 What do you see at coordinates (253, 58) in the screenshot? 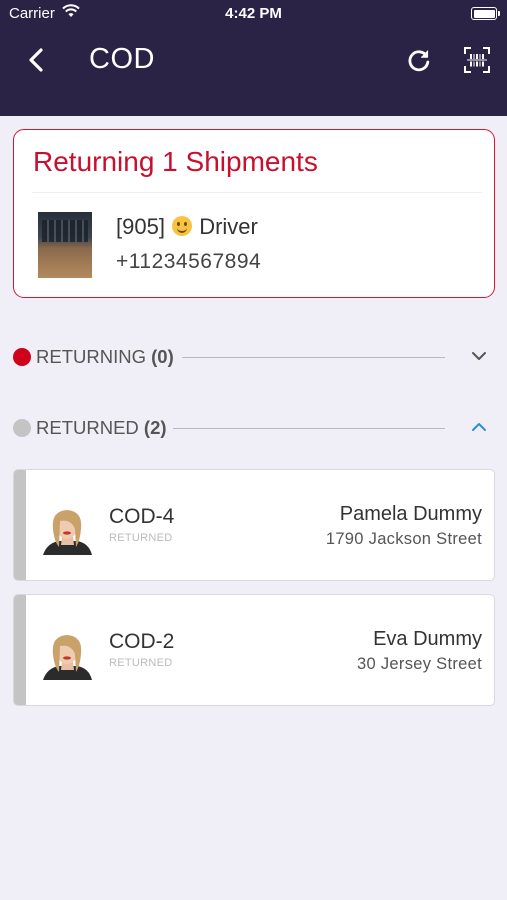
I see `app-header: Carrier 4:42 PM COD` at bounding box center [253, 58].